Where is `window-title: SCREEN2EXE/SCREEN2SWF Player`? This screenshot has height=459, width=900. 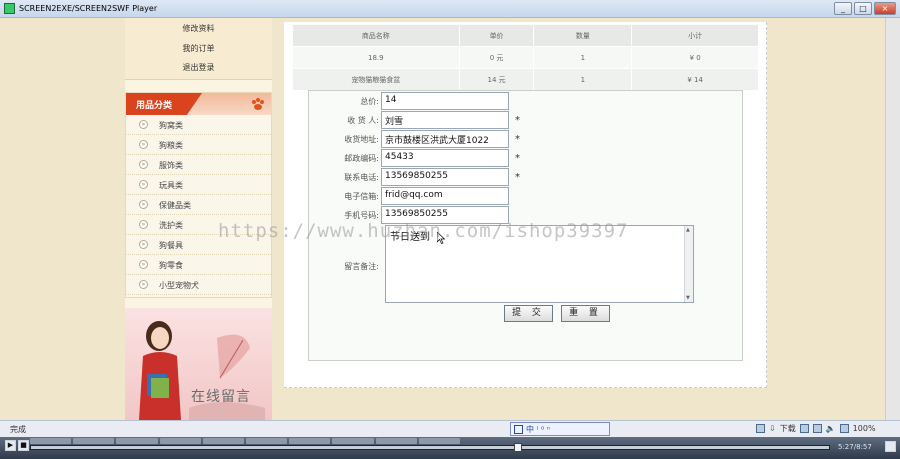
window-title: SCREEN2EXE/SCREEN2SWF Player is located at coordinates (88, 8).